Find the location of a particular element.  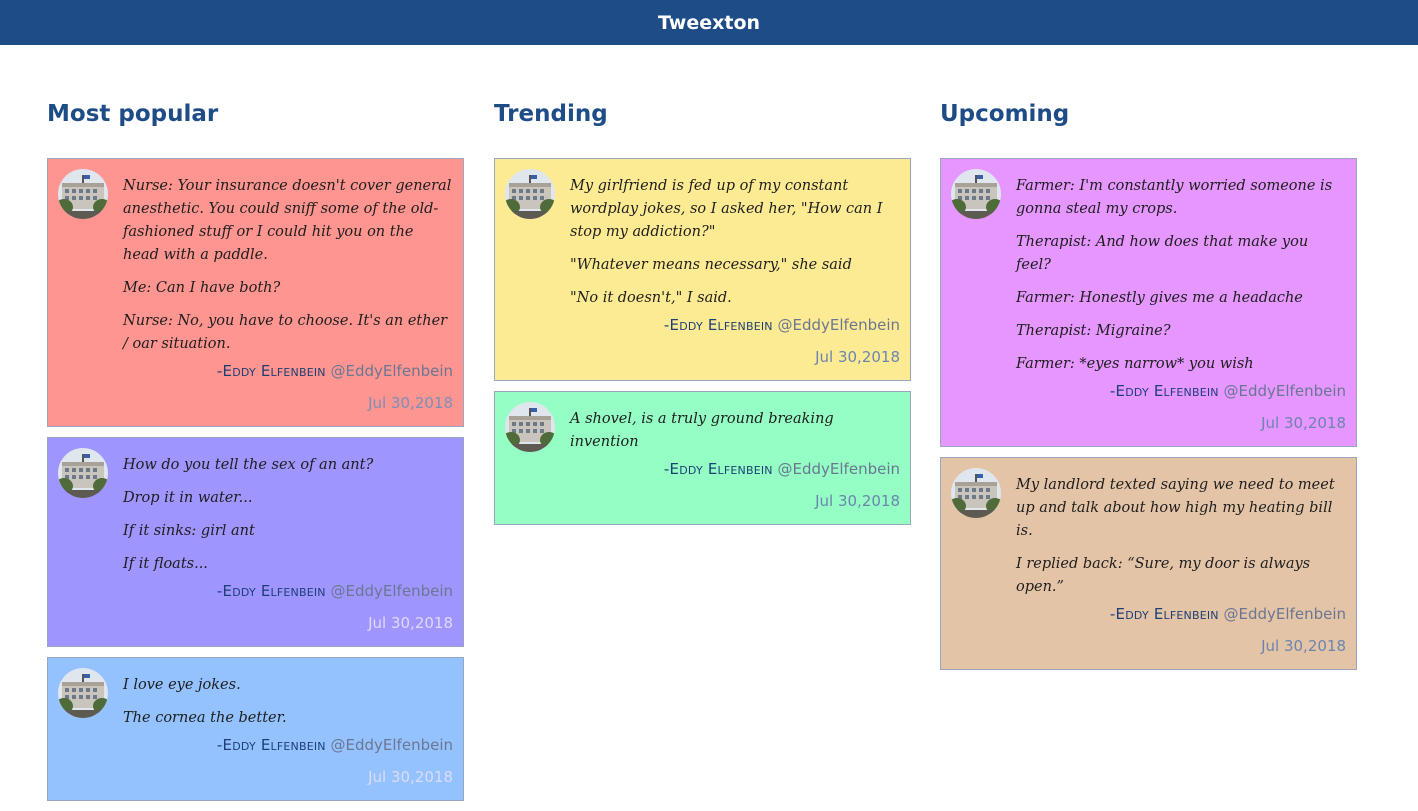

app-title: Tweexton is located at coordinates (709, 22).